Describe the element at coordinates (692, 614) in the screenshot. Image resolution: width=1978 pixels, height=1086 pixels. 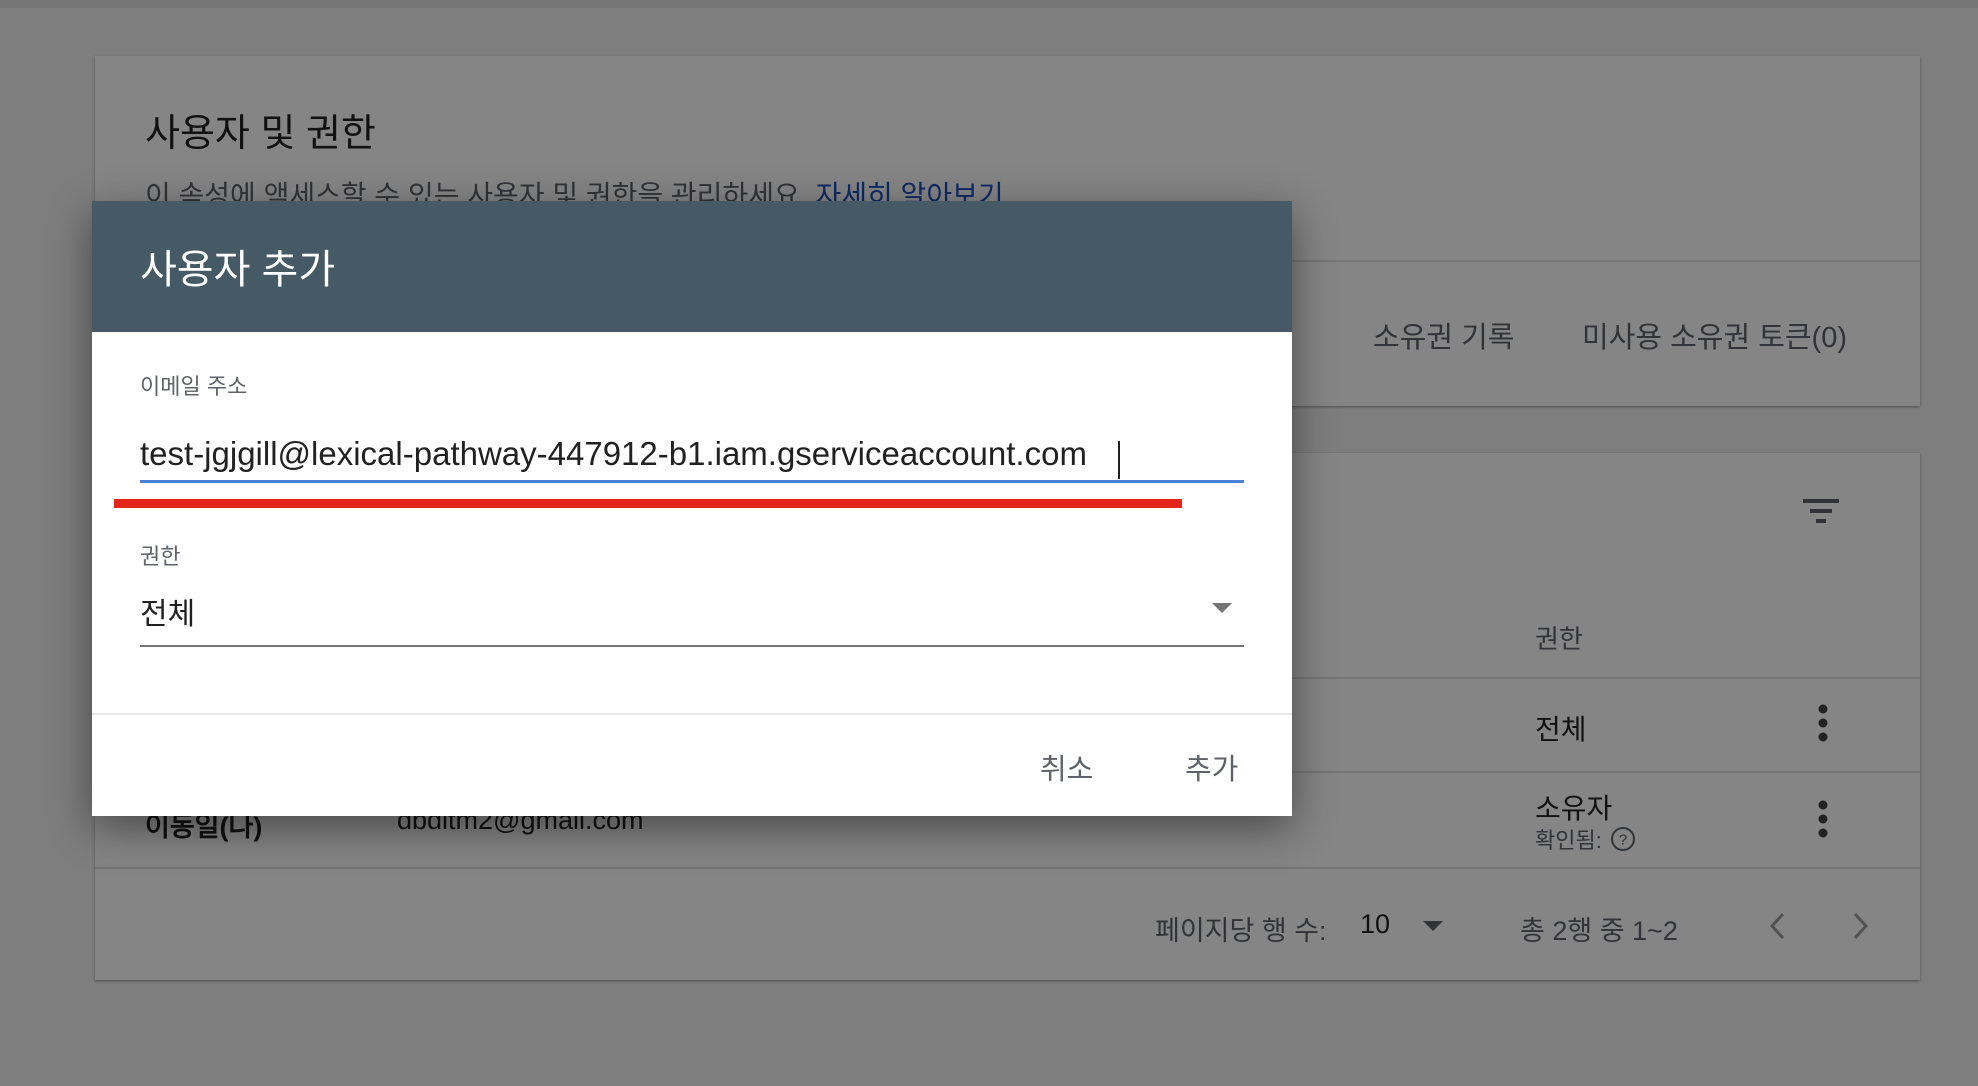
I see `permission-select: 전체` at that location.